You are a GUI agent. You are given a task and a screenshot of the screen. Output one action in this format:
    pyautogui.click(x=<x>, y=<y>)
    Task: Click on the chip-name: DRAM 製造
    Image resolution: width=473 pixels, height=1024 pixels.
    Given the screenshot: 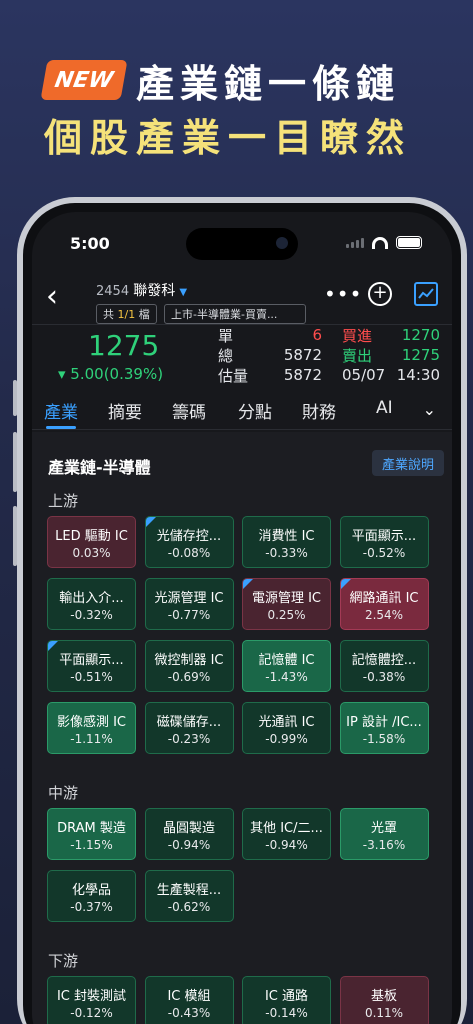 What is the action you would take?
    pyautogui.click(x=91, y=828)
    